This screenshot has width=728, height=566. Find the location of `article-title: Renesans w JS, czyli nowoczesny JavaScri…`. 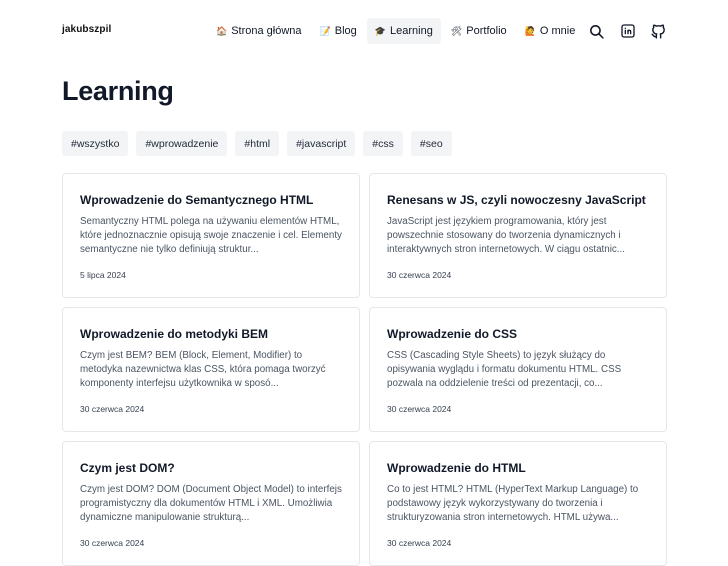

article-title: Renesans w JS, czyli nowoczesny JavaScri… is located at coordinates (516, 200).